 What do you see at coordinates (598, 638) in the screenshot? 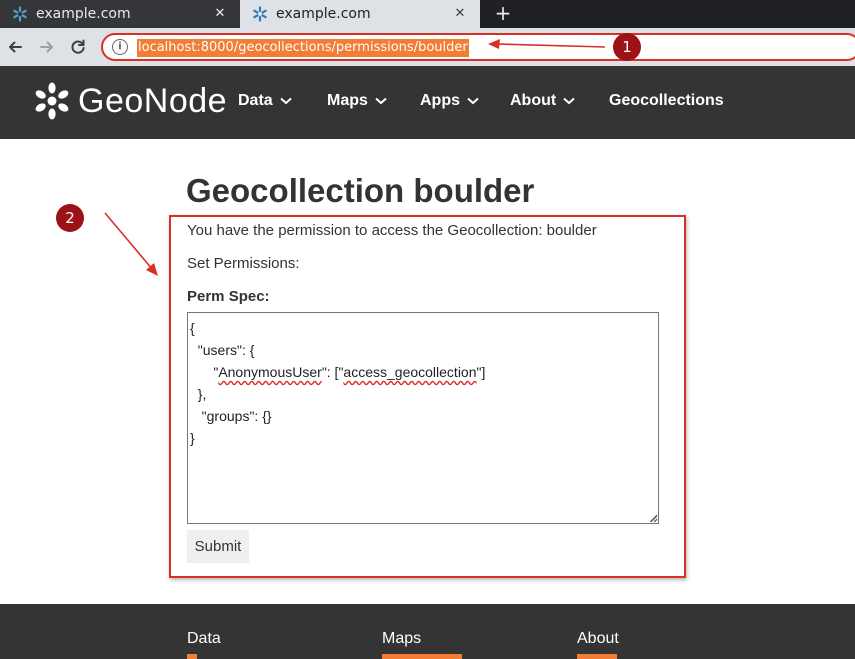
I see `footer-heading-about: About` at bounding box center [598, 638].